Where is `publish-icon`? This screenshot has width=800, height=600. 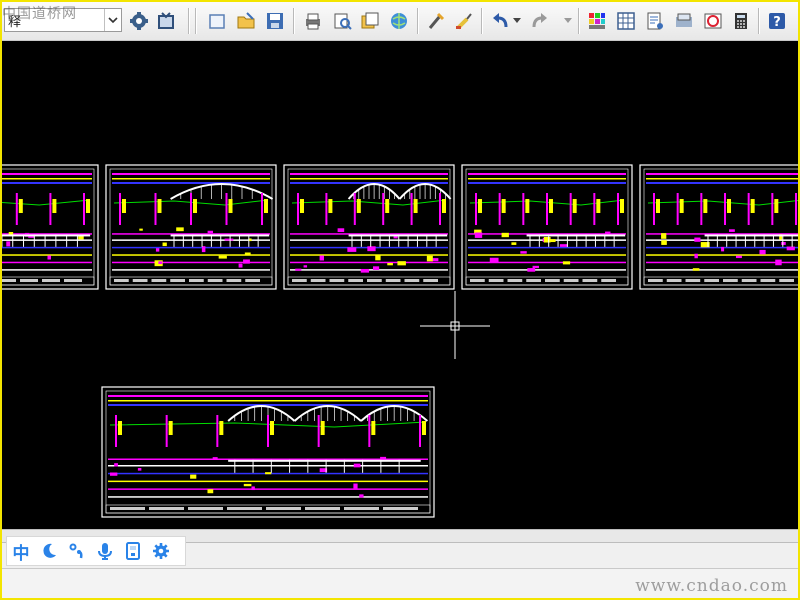
publish-icon is located at coordinates (370, 21).